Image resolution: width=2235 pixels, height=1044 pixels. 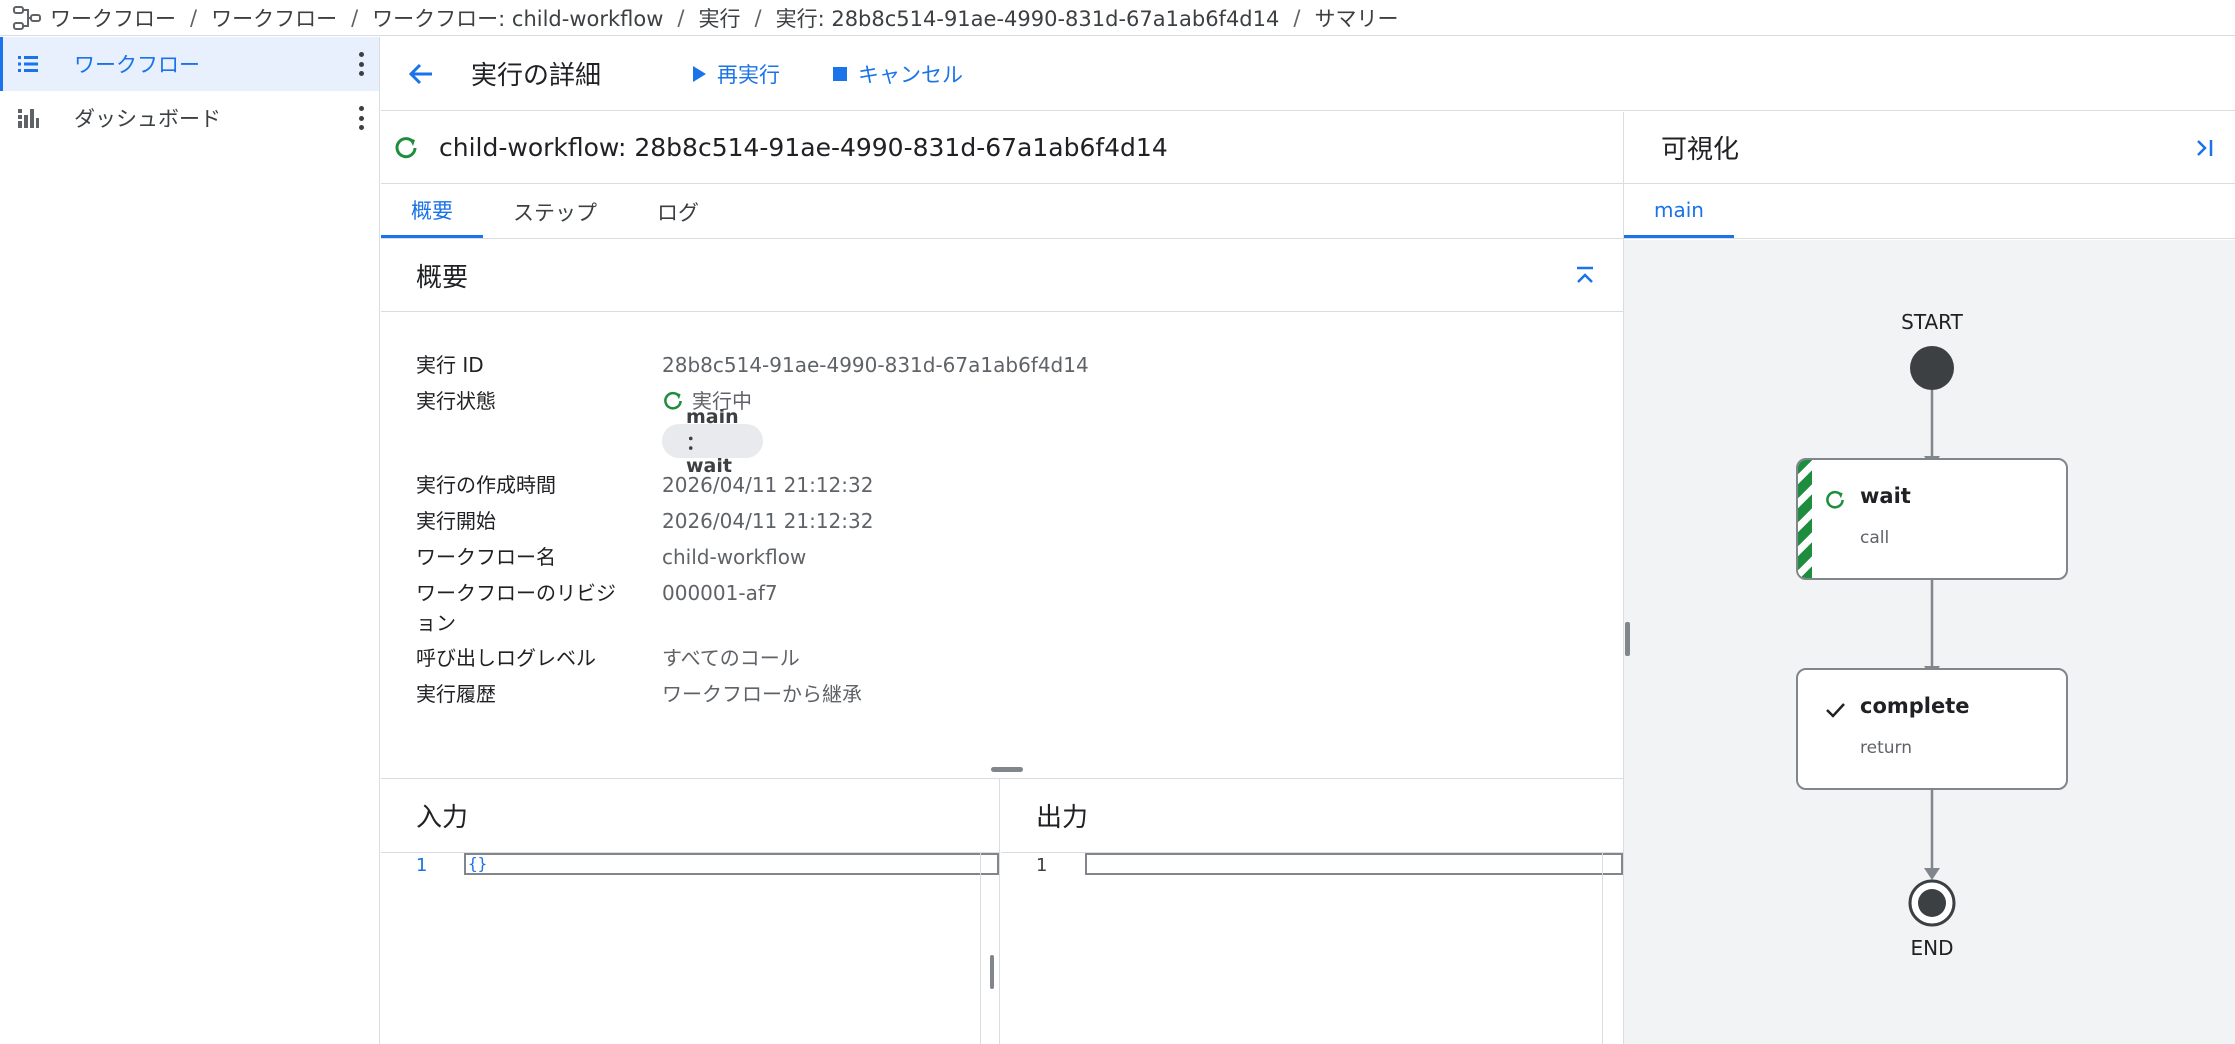 I want to click on page-title: 実行の詳細, so click(x=536, y=76).